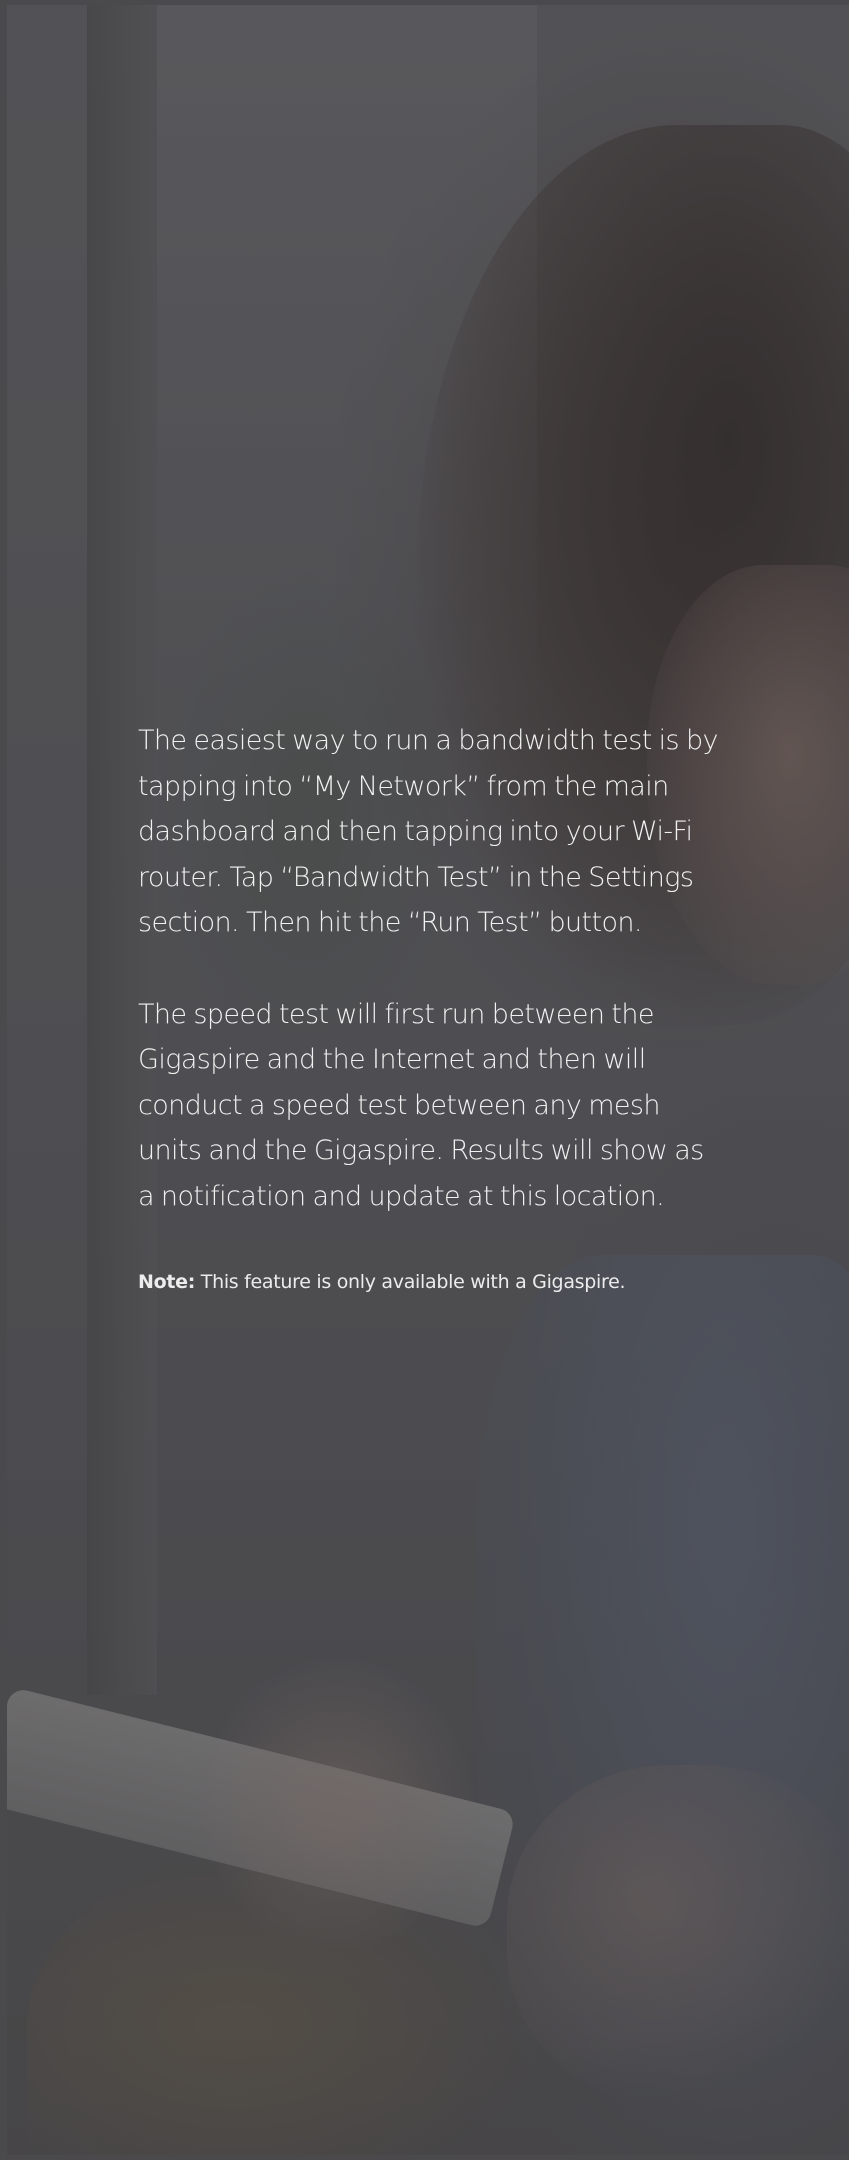 The height and width of the screenshot is (2160, 849). What do you see at coordinates (167, 1282) in the screenshot?
I see `note-label: Note:` at bounding box center [167, 1282].